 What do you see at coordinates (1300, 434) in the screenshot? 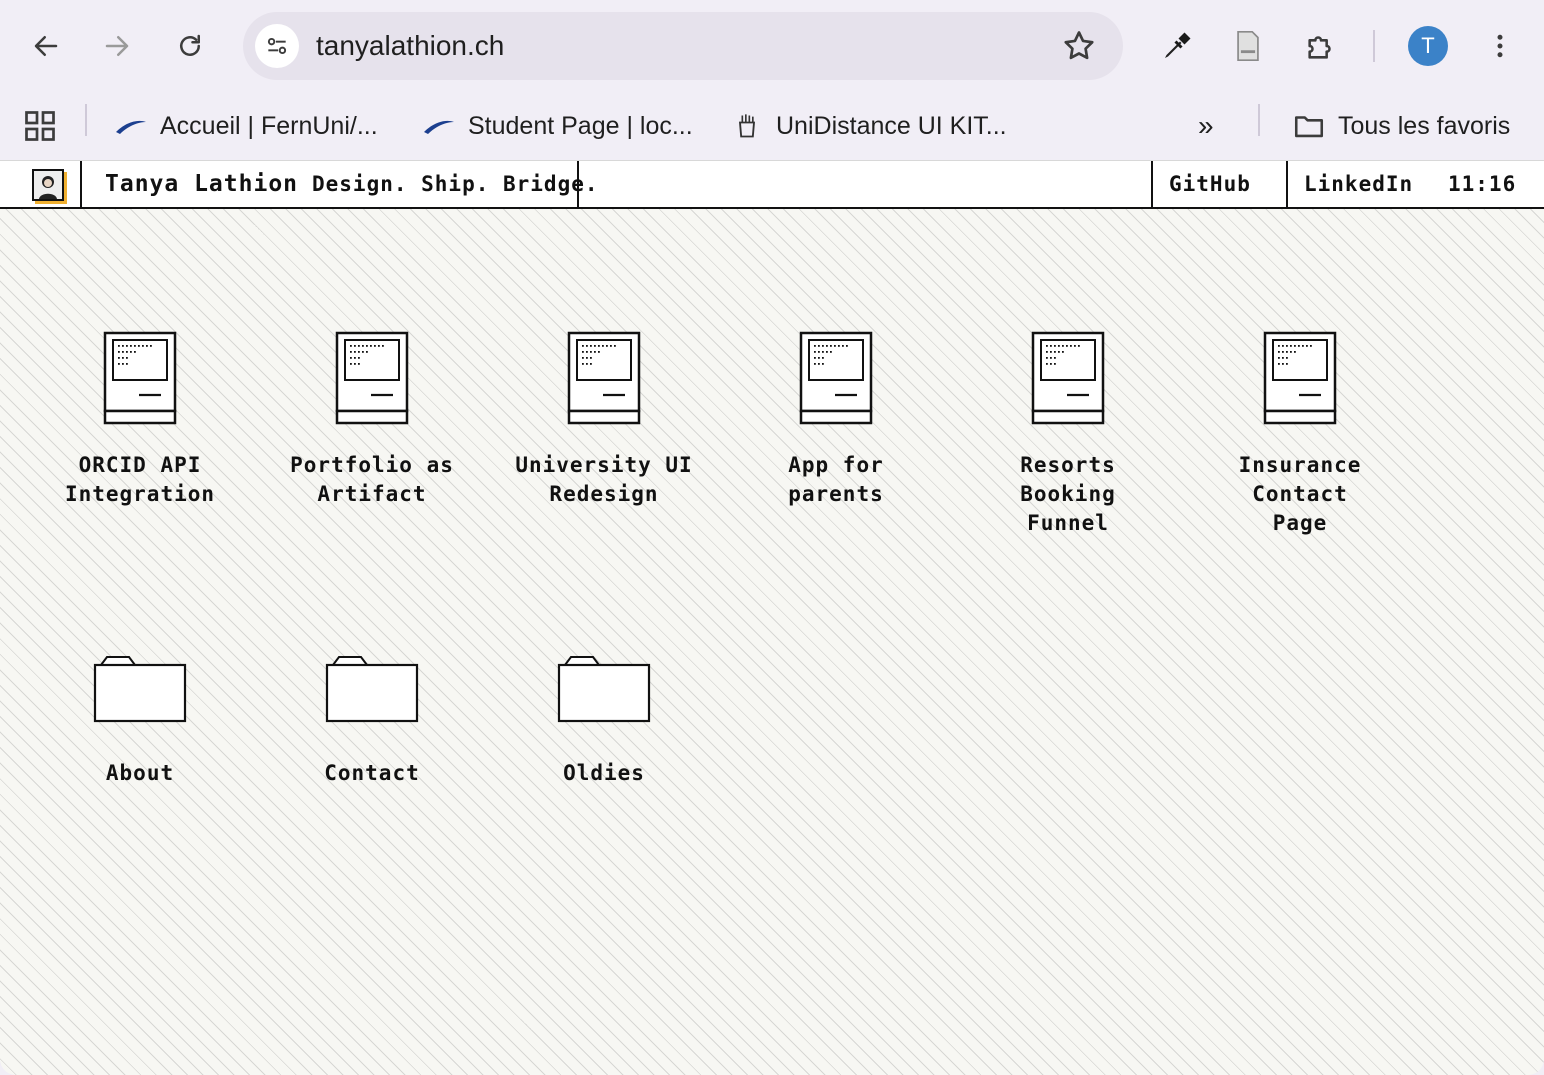
I see `project-item: Insurance Contact Page` at bounding box center [1300, 434].